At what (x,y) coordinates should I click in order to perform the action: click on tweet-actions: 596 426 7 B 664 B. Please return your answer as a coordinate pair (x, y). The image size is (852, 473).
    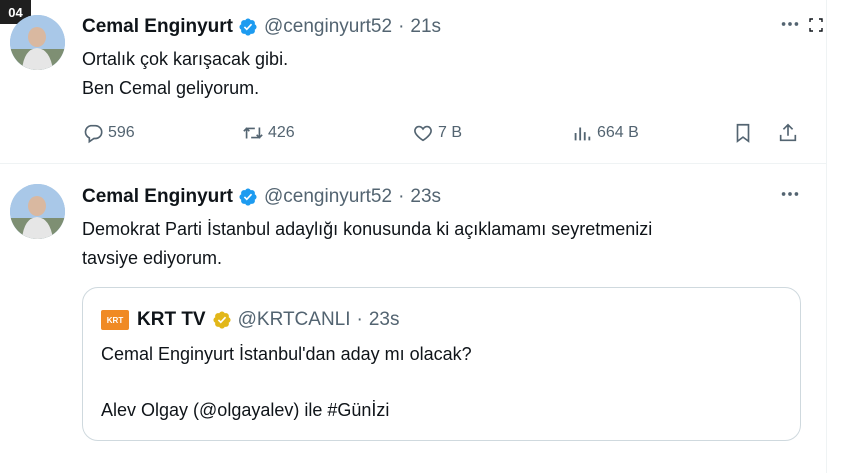
    Looking at the image, I should click on (444, 133).